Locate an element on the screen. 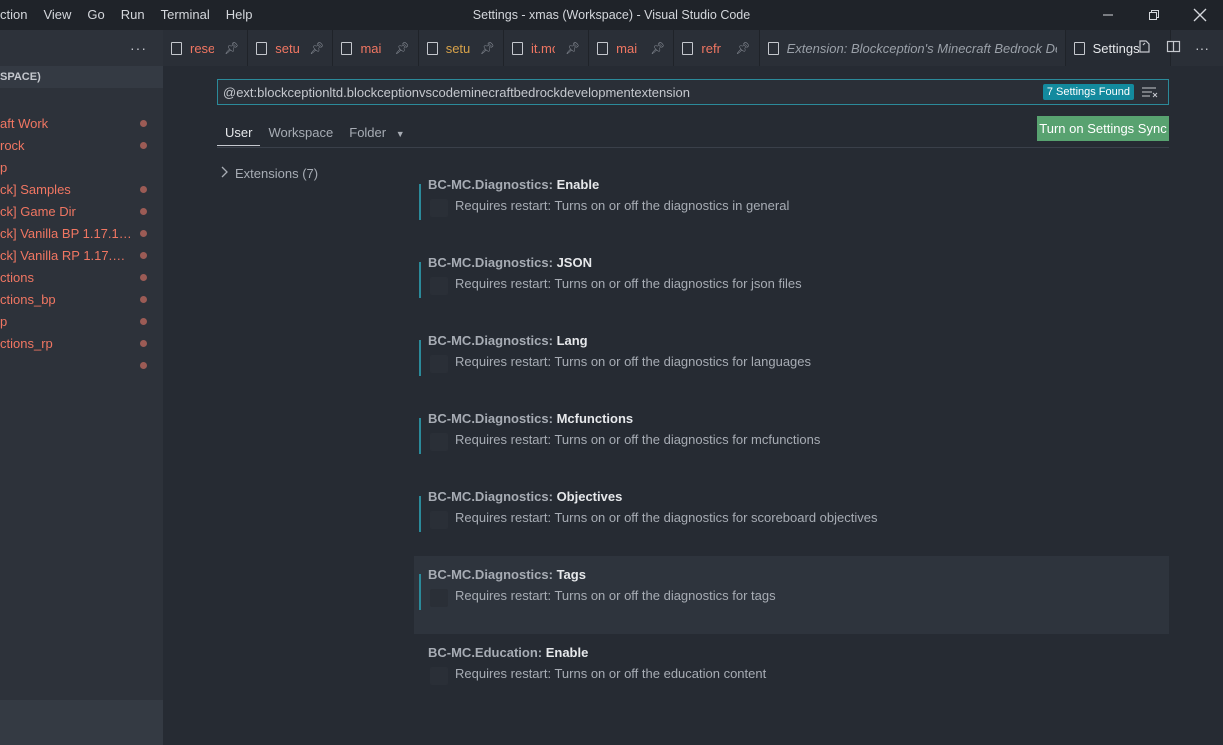  tab-file-7: refr 📌︎ is located at coordinates (717, 48).